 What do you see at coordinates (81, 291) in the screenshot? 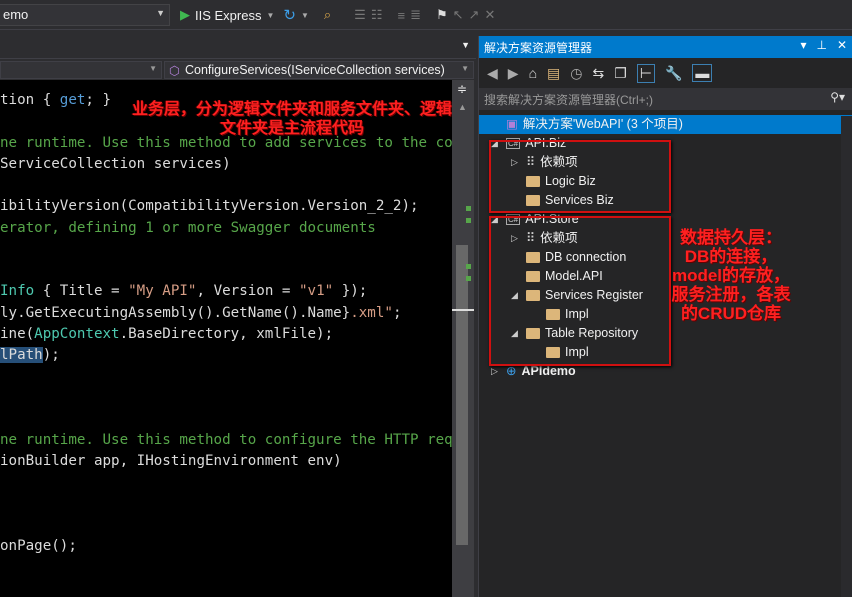
I see `code-token: { Title =` at bounding box center [81, 291].